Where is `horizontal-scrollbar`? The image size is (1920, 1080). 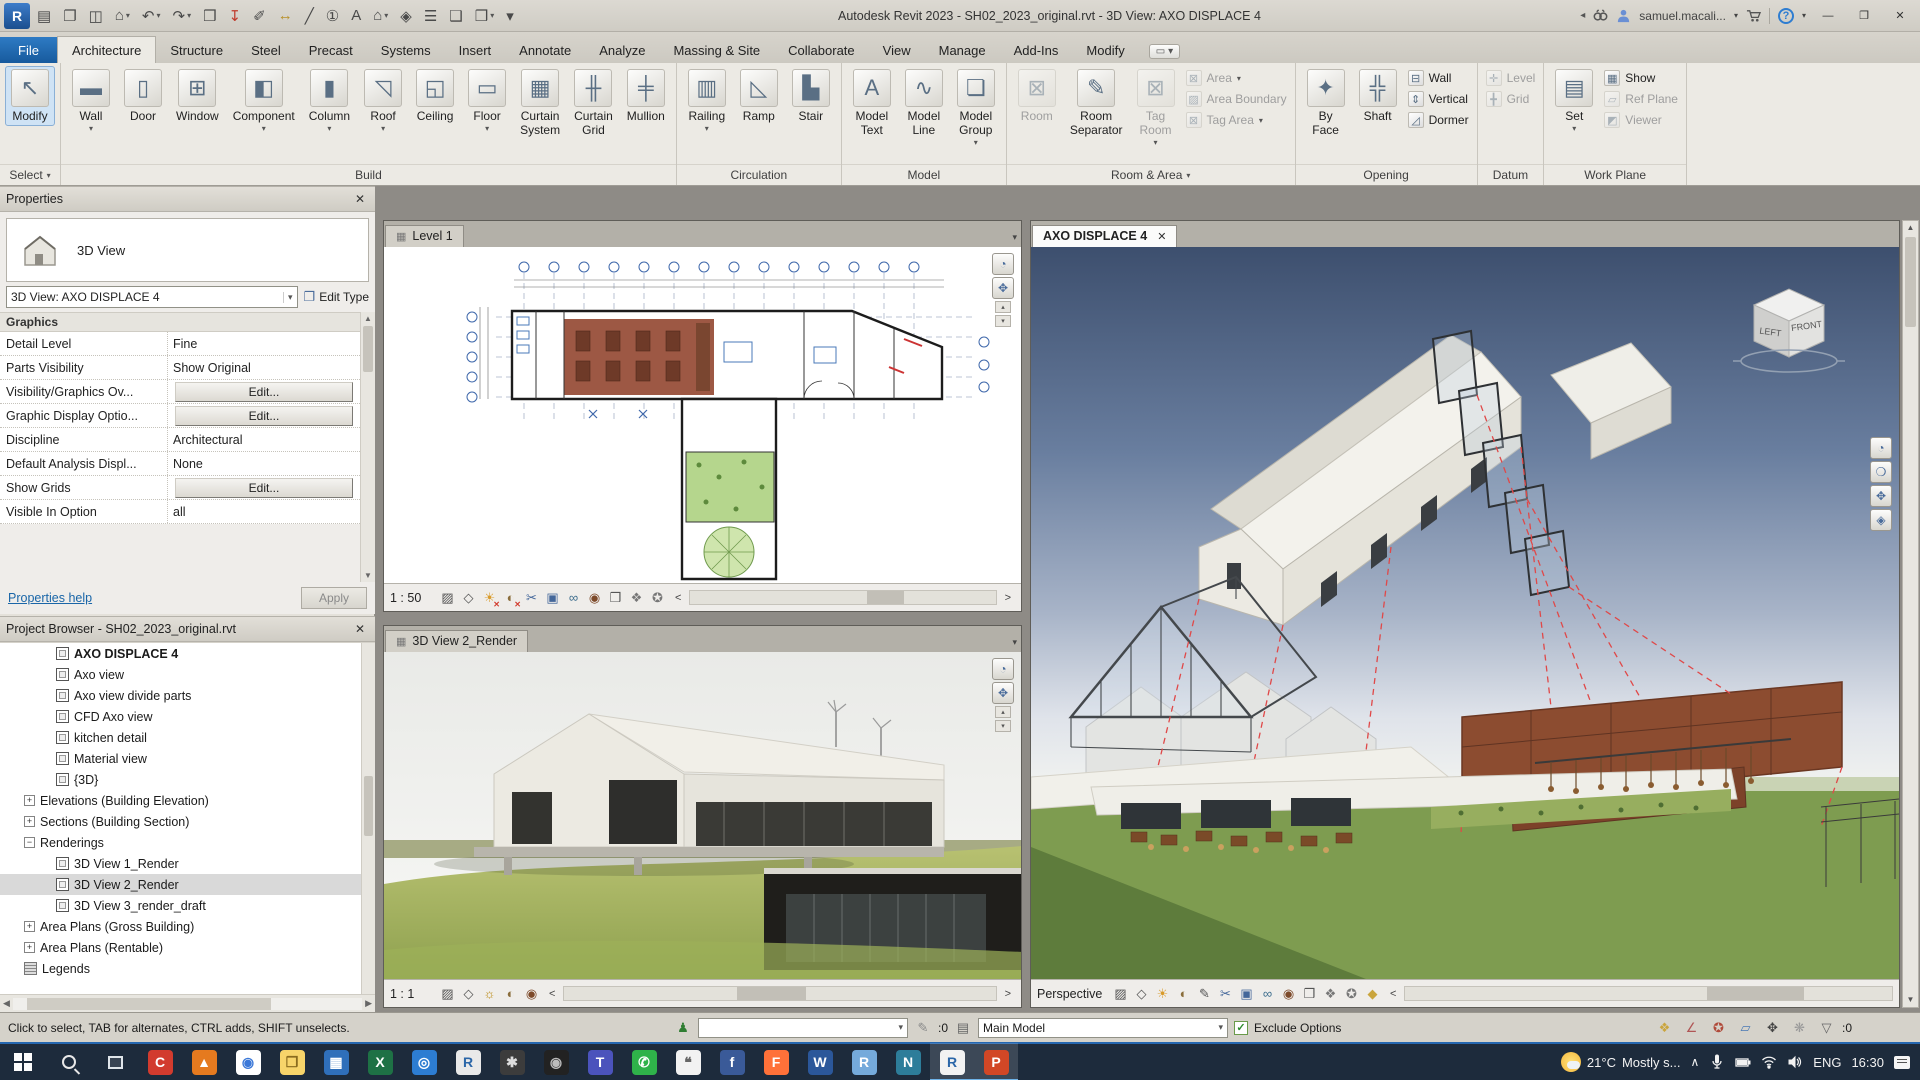 horizontal-scrollbar is located at coordinates (780, 993).